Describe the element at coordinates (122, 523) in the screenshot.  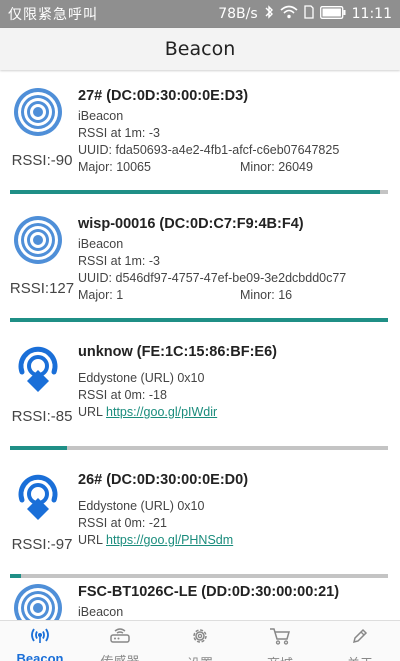
I see `rssi-reference: RSSI at 0m: -21` at that location.